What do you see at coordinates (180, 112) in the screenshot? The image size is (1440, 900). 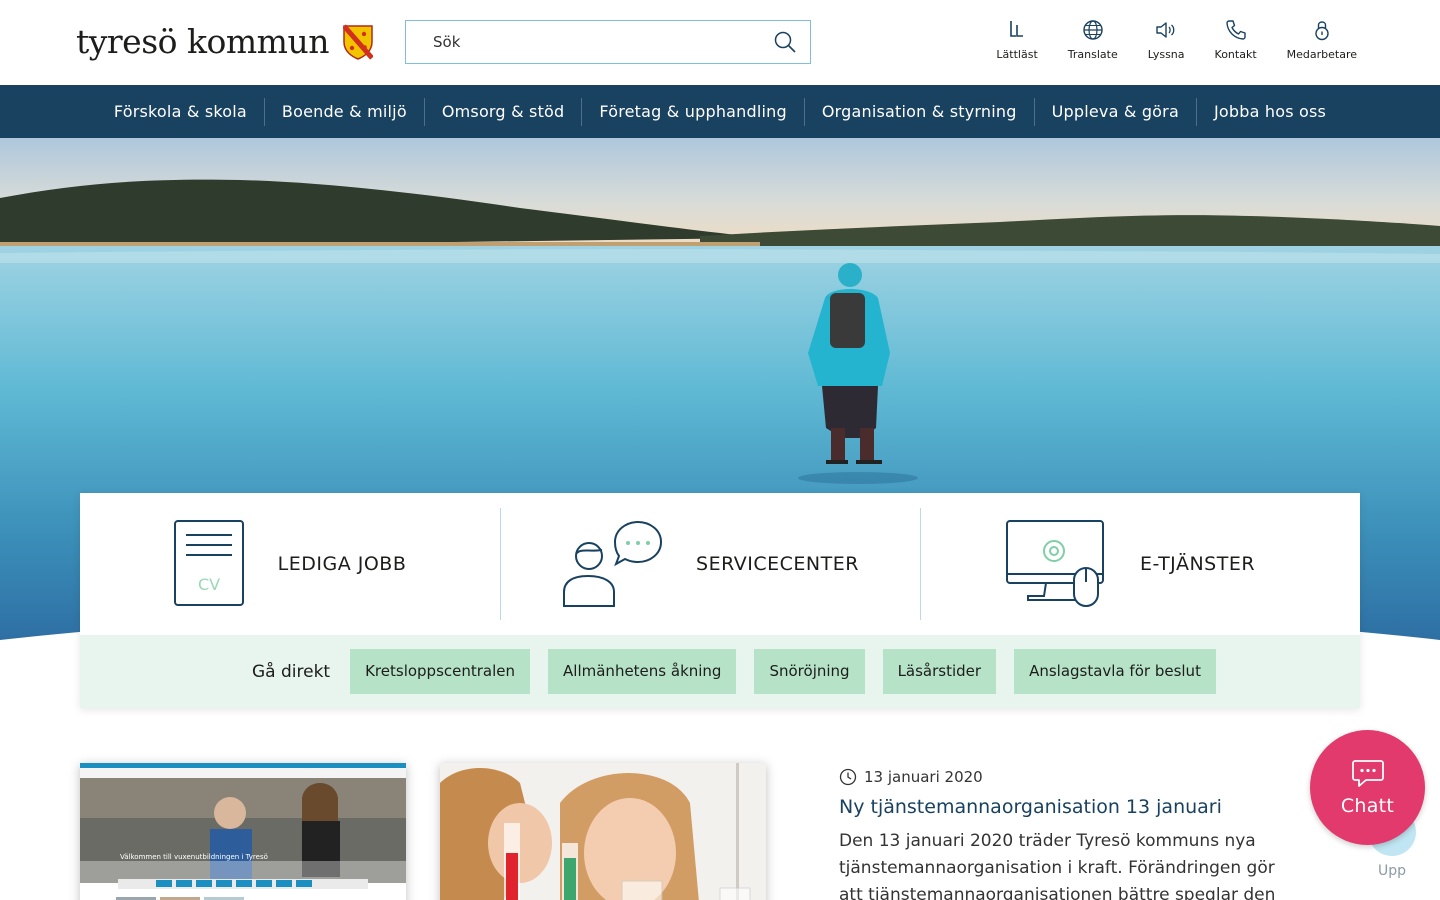 I see `nav-item-forskola-skola: Förskola & skola` at bounding box center [180, 112].